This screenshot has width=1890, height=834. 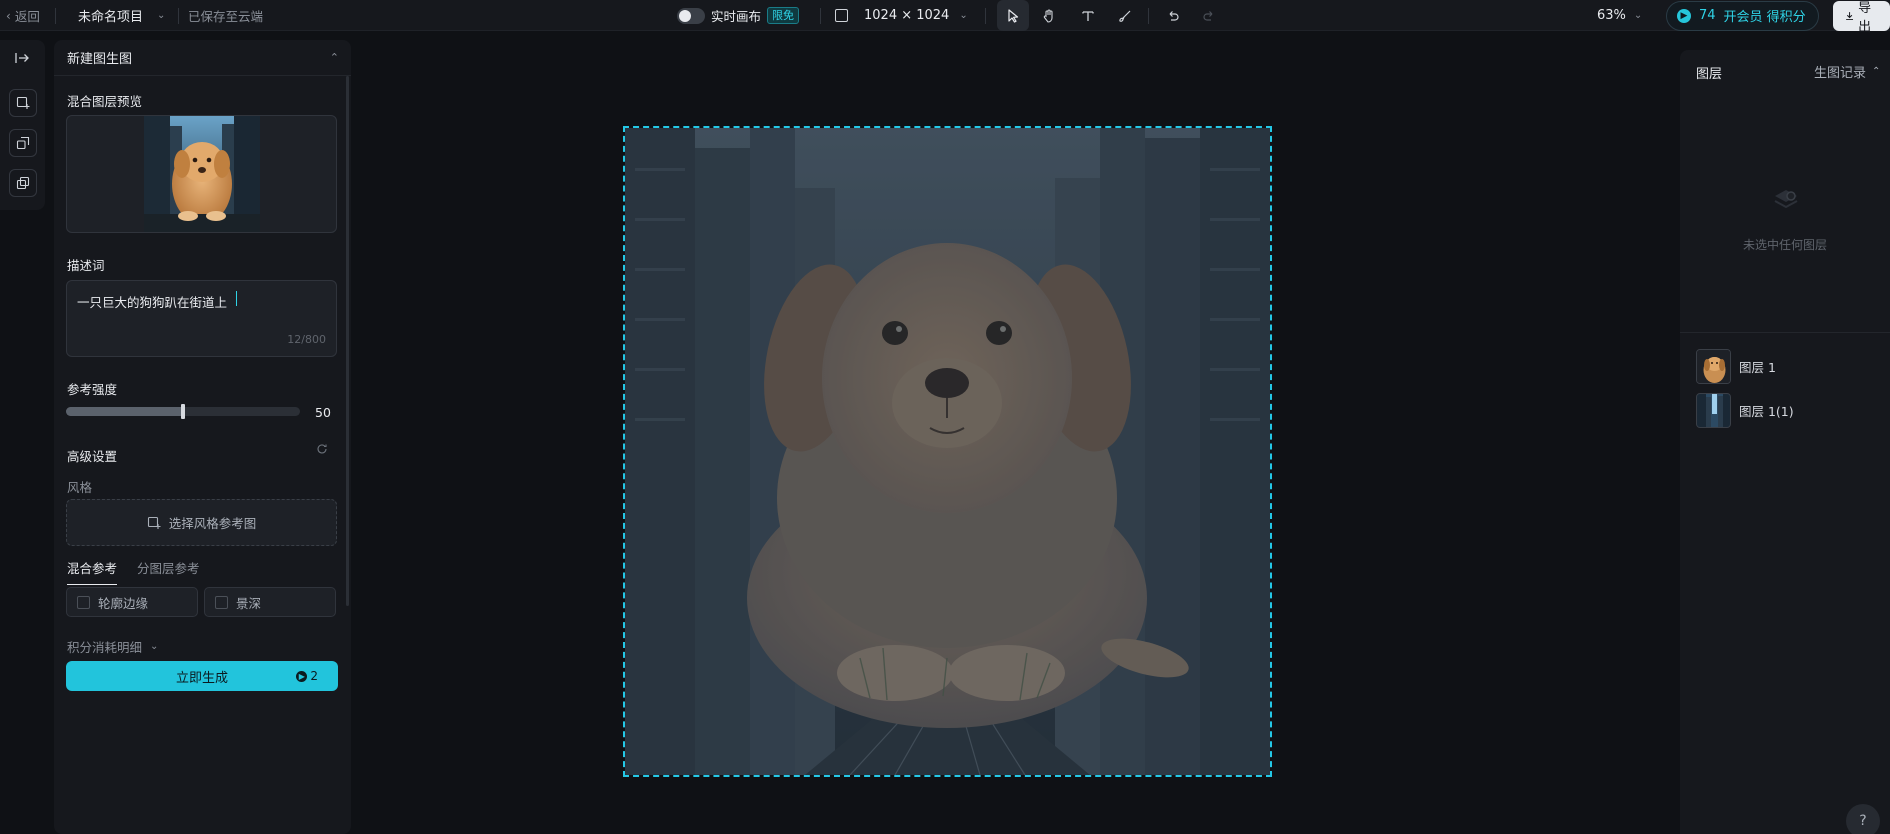 What do you see at coordinates (226, 16) in the screenshot?
I see `save-status: 已保存至云端` at bounding box center [226, 16].